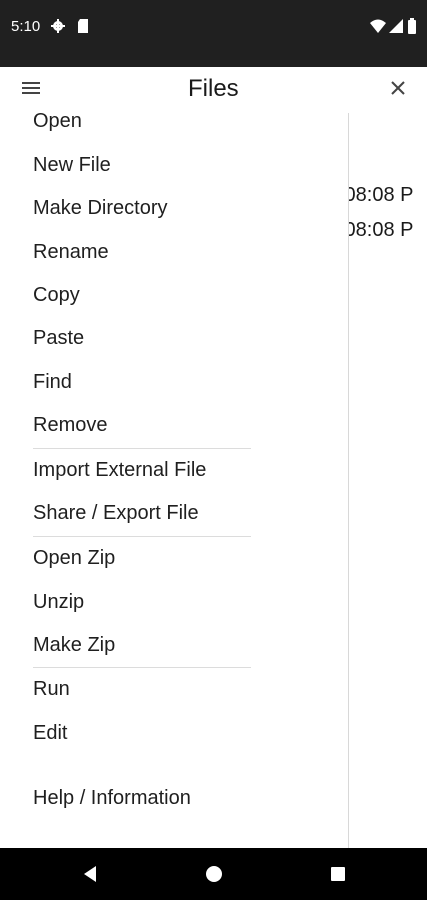 Image resolution: width=427 pixels, height=900 pixels. I want to click on menu-item-copy: Copy, so click(56, 295).